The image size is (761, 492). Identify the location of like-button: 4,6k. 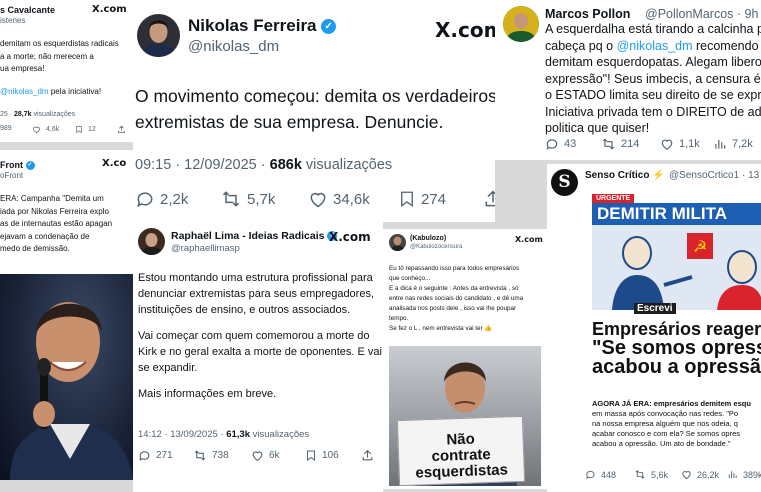
(45, 129).